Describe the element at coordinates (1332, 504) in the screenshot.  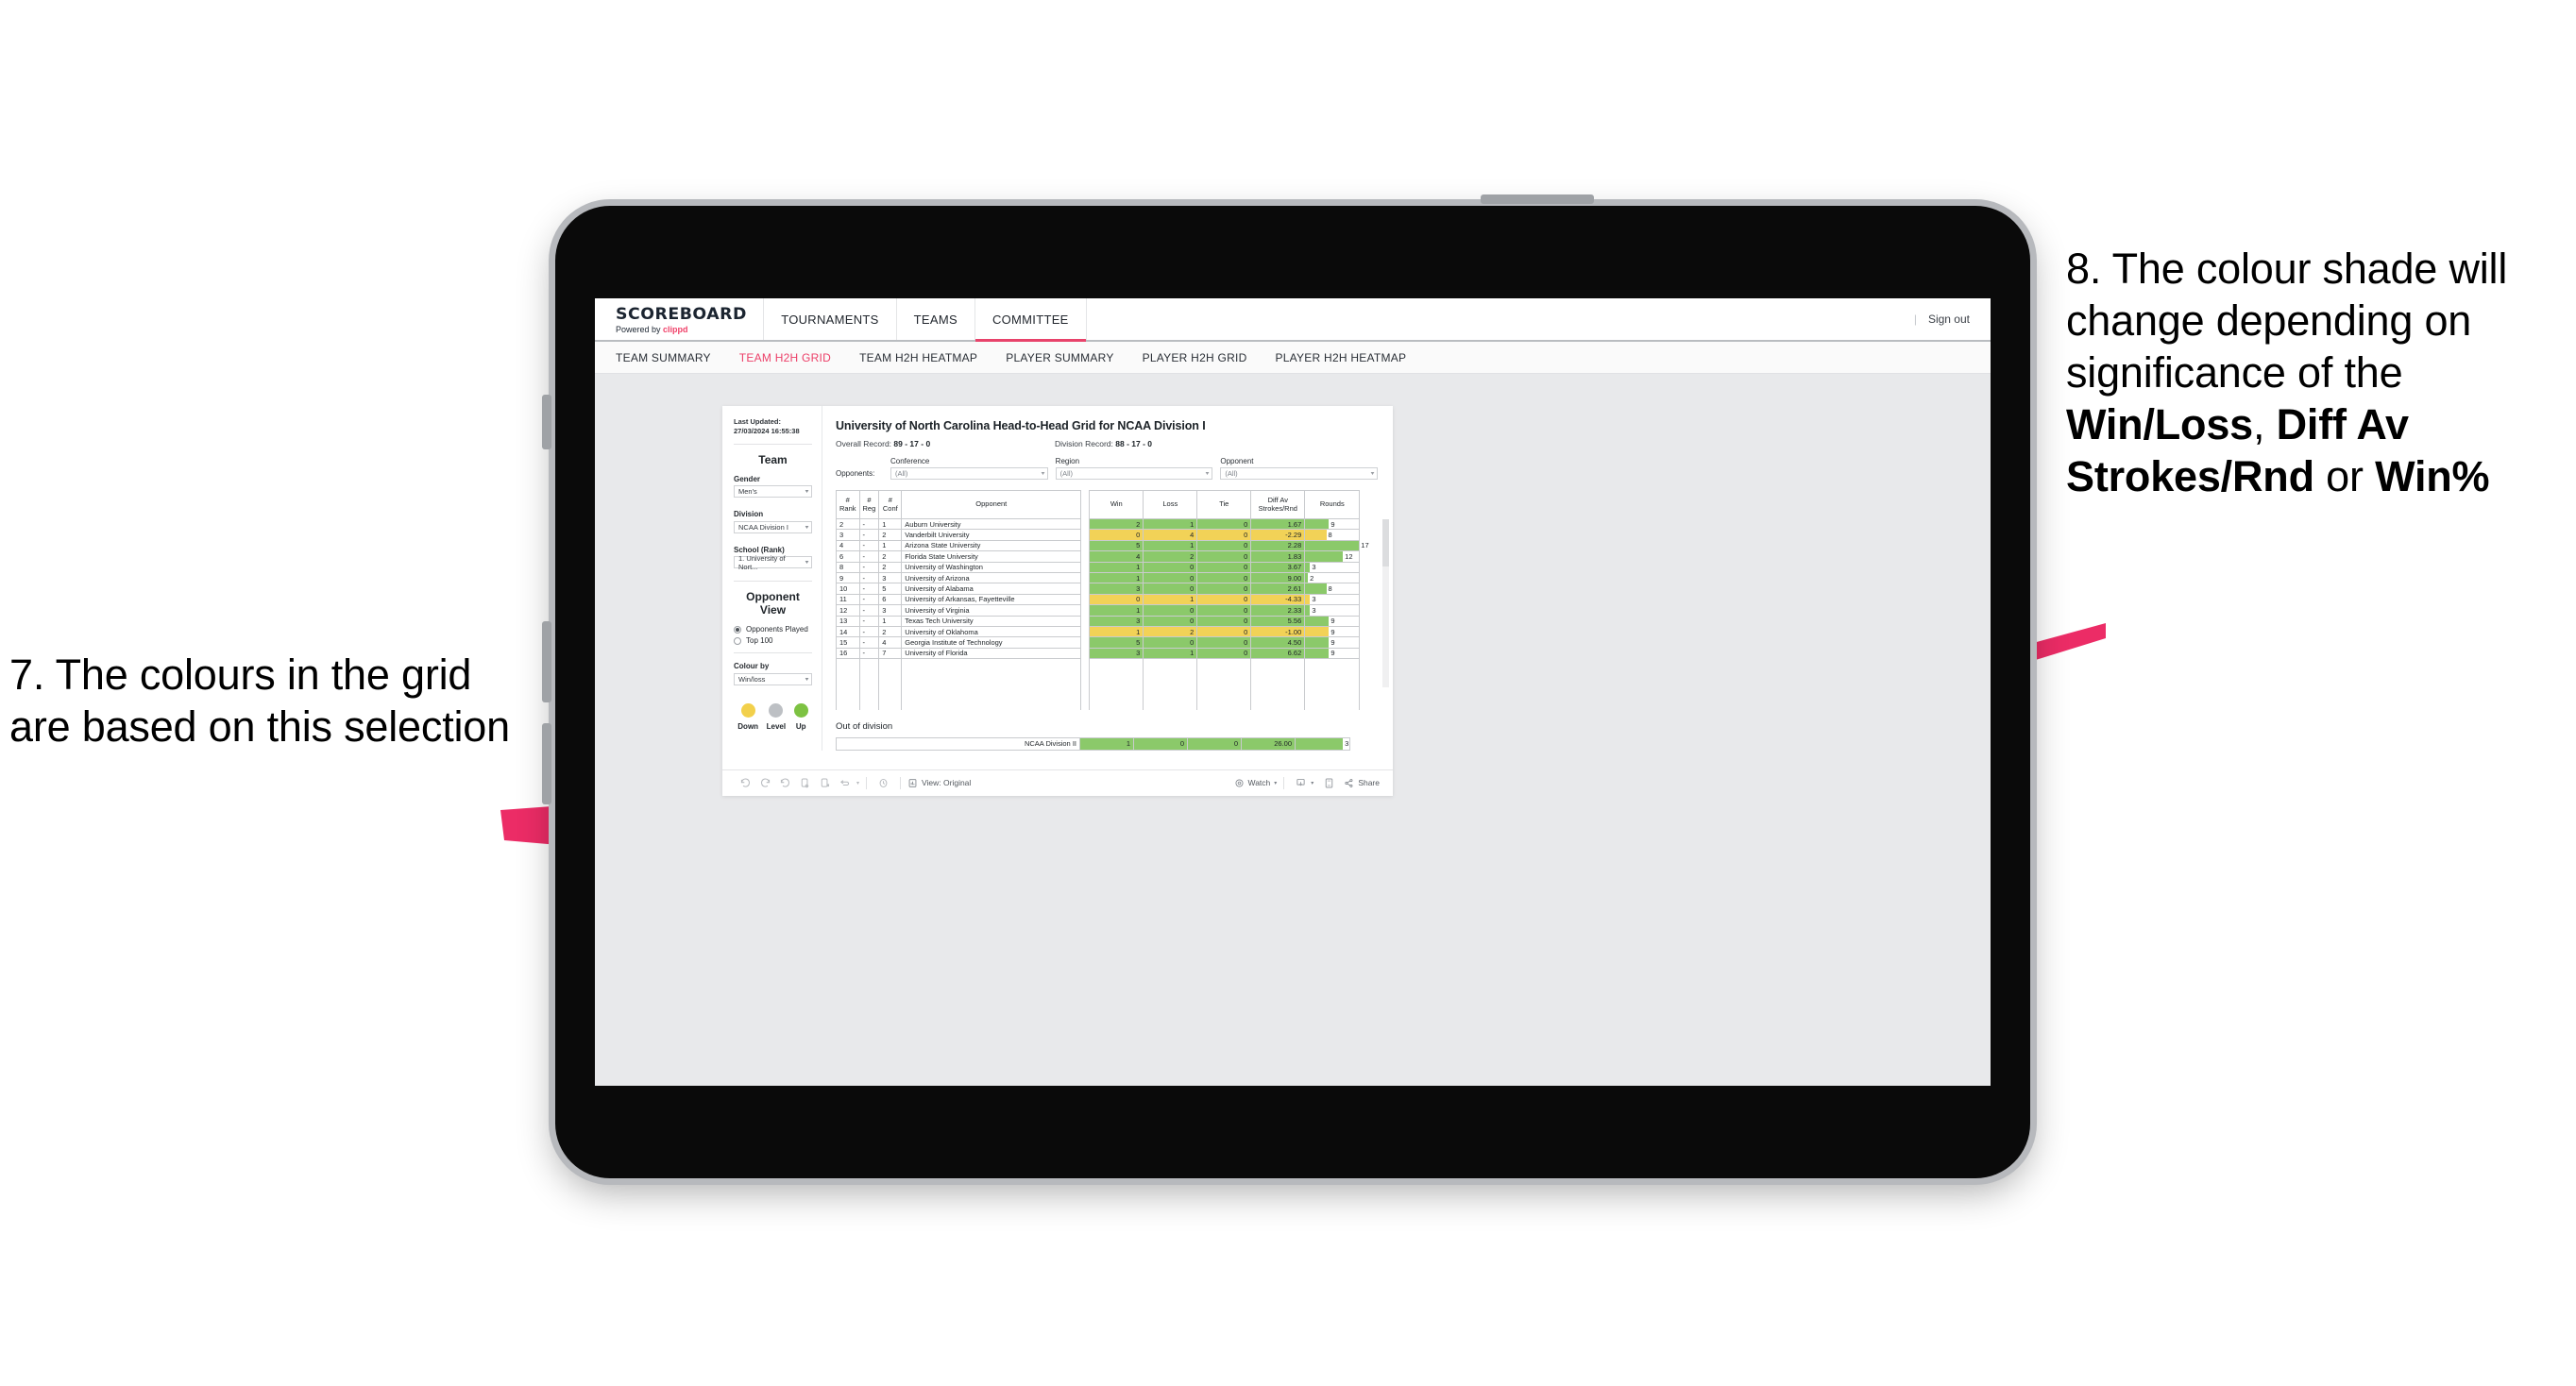
I see `col-header-rounds: Rounds` at that location.